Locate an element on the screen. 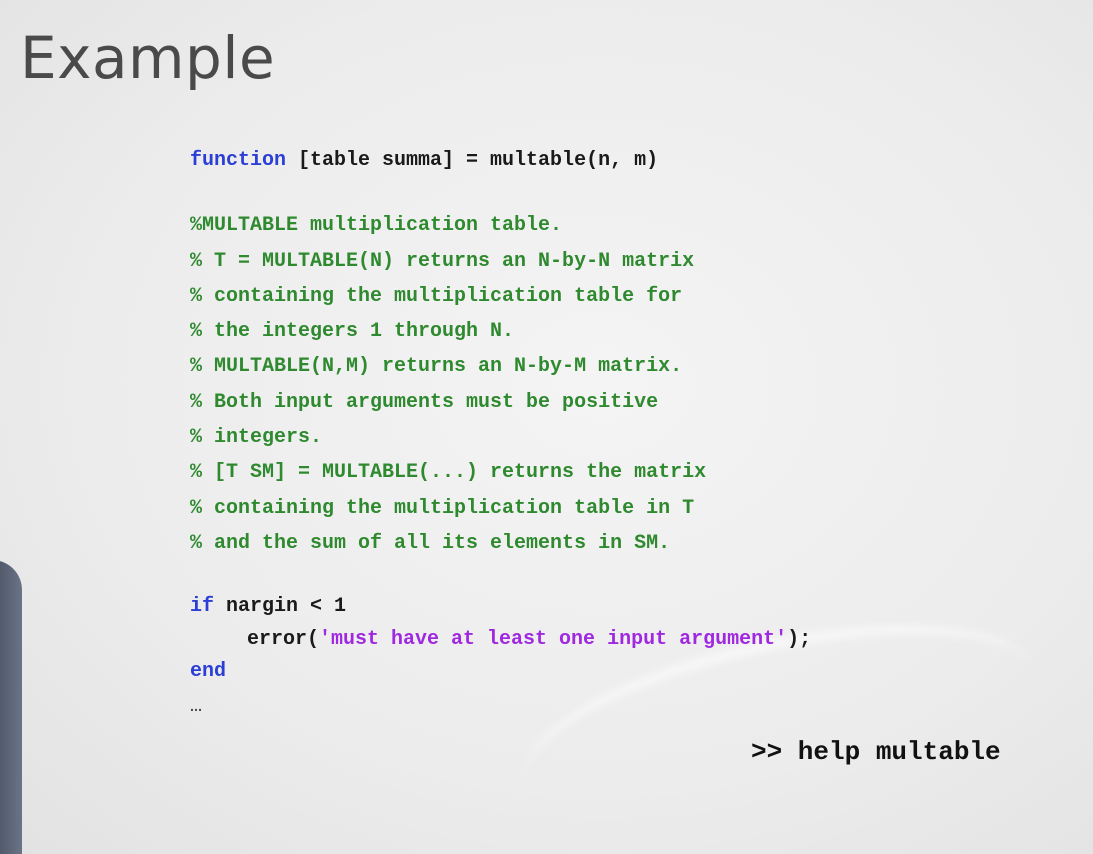 This screenshot has width=1093, height=854. function-keyword: function is located at coordinates (238, 160).